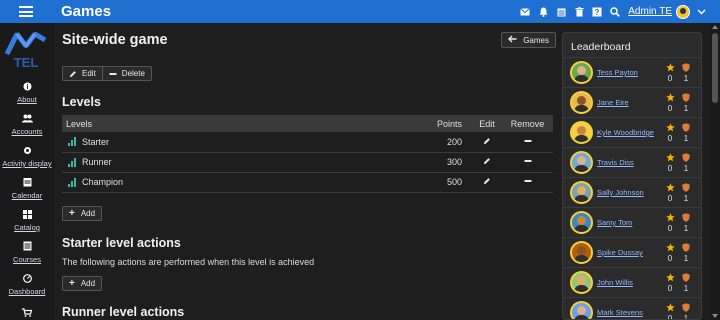 The height and width of the screenshot is (320, 720). I want to click on page-scrollbar, so click(715, 171).